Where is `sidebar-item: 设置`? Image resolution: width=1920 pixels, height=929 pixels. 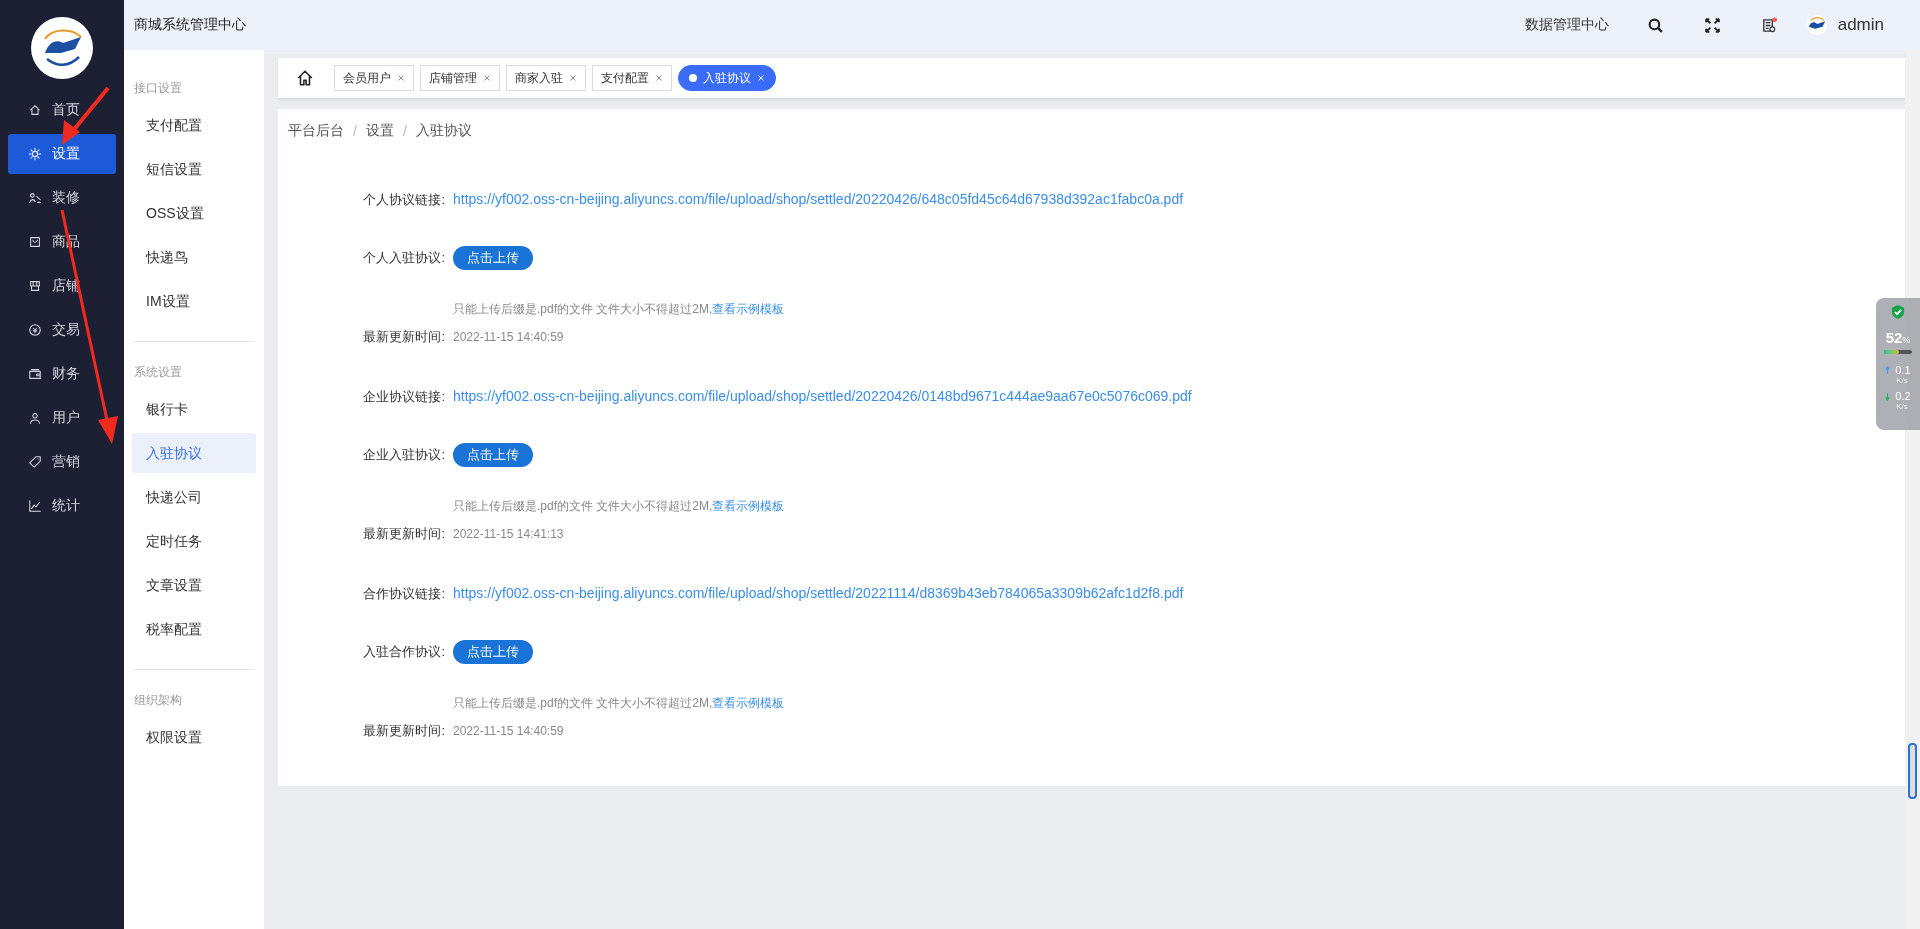 sidebar-item: 设置 is located at coordinates (62, 154).